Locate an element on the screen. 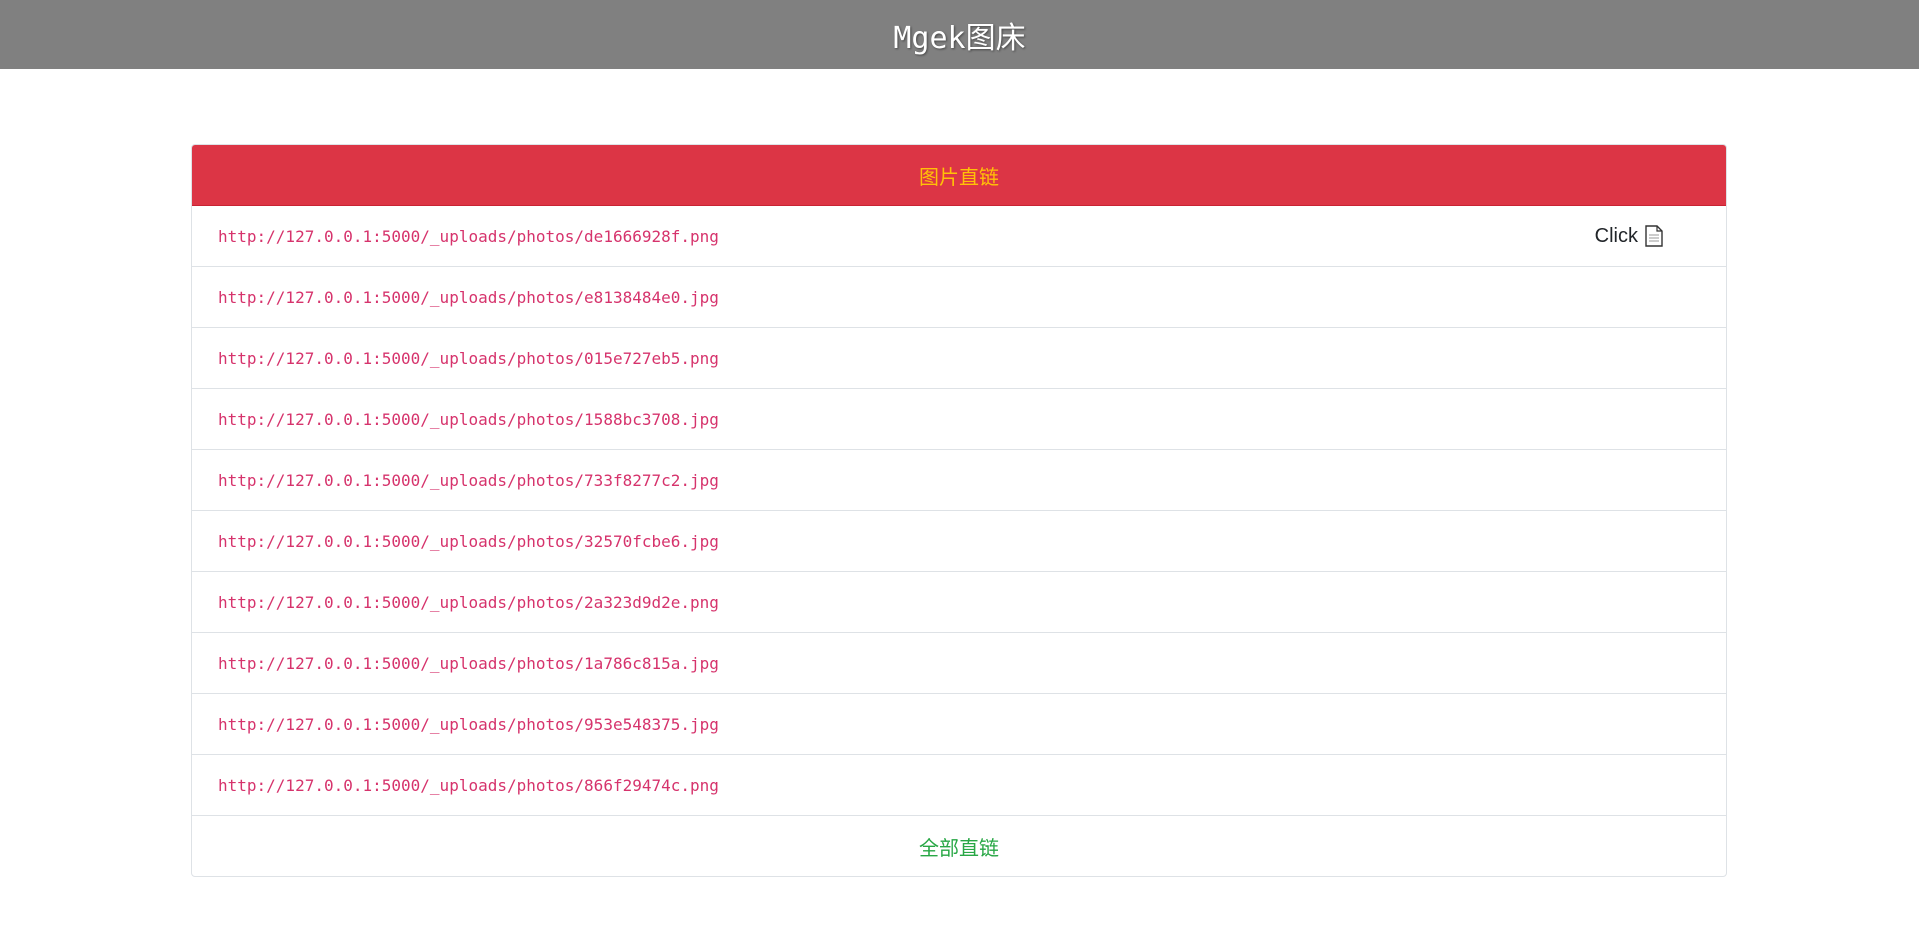  panel-header: 图片直链 is located at coordinates (959, 175).